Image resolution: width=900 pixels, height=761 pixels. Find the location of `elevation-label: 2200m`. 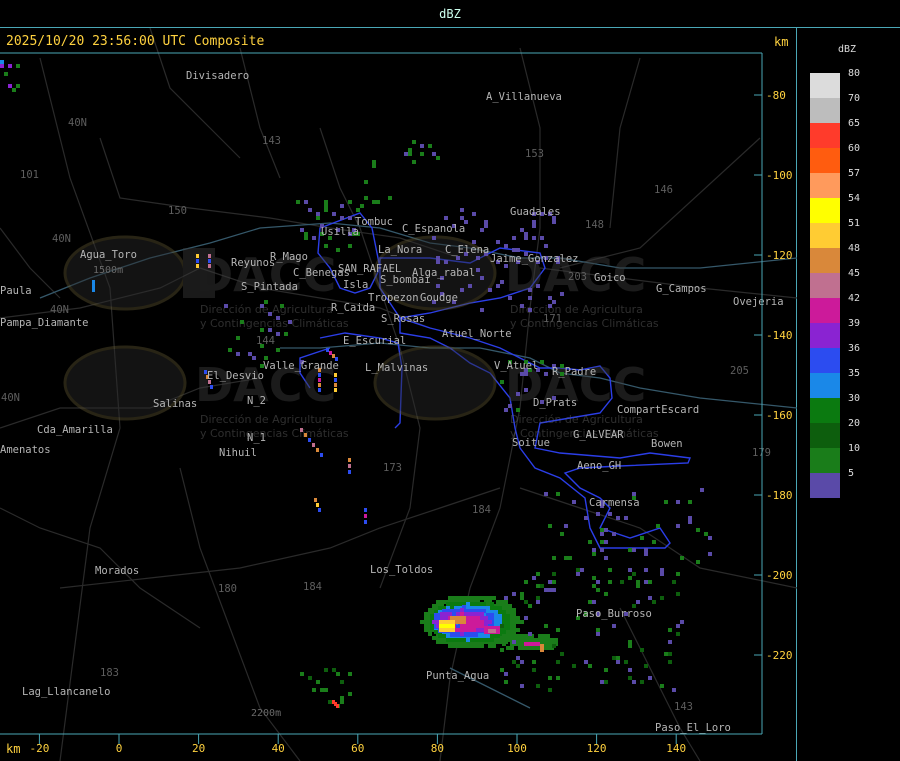

elevation-label: 2200m is located at coordinates (266, 713).